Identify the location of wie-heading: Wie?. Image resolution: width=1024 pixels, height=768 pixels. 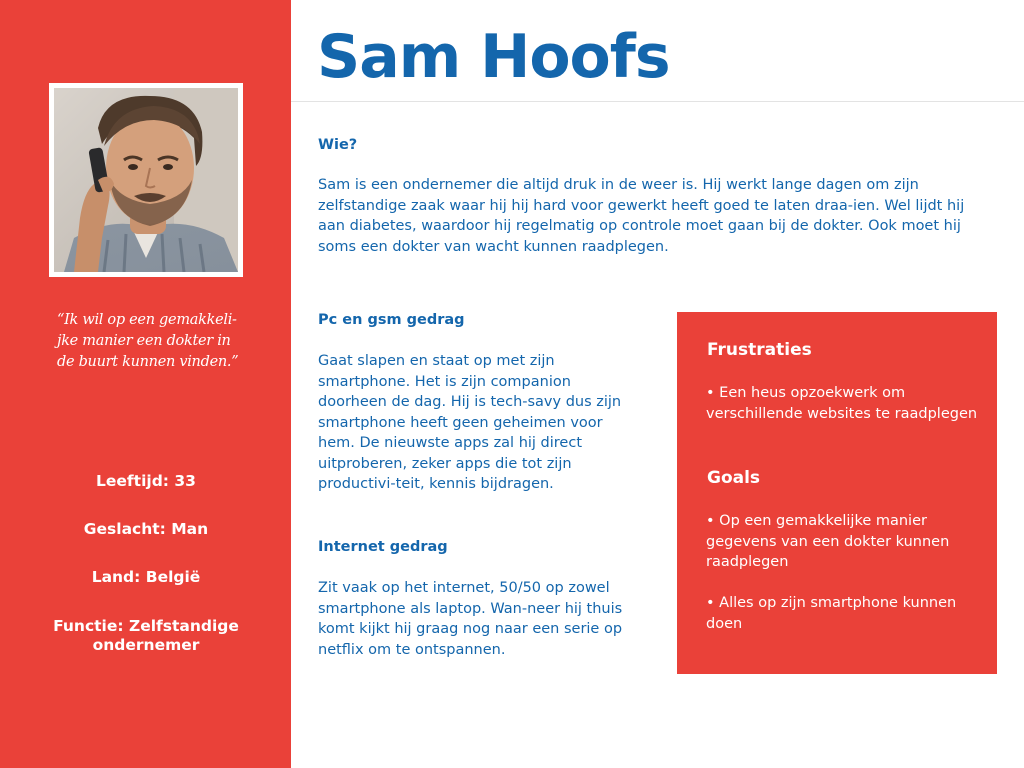
(338, 145).